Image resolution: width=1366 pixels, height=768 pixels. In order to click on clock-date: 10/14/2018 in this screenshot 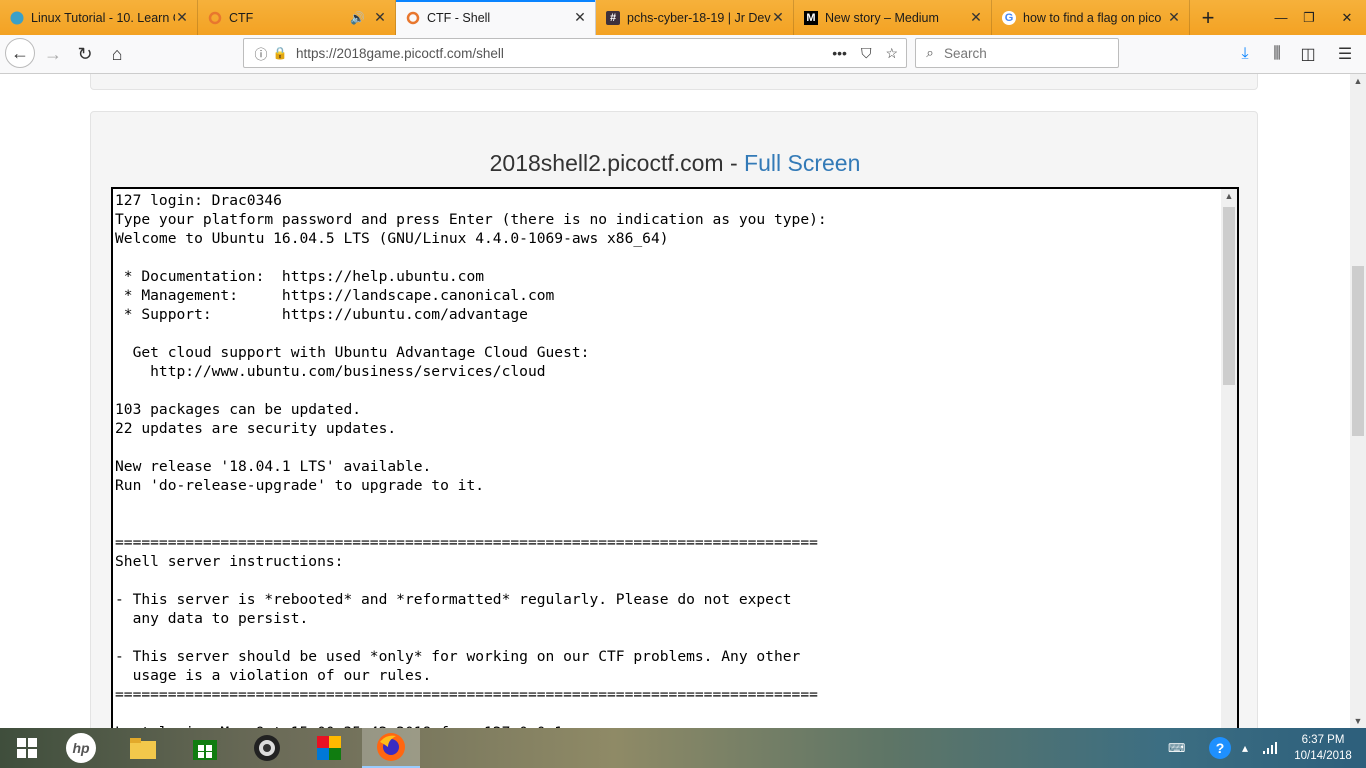, I will do `click(1323, 756)`.